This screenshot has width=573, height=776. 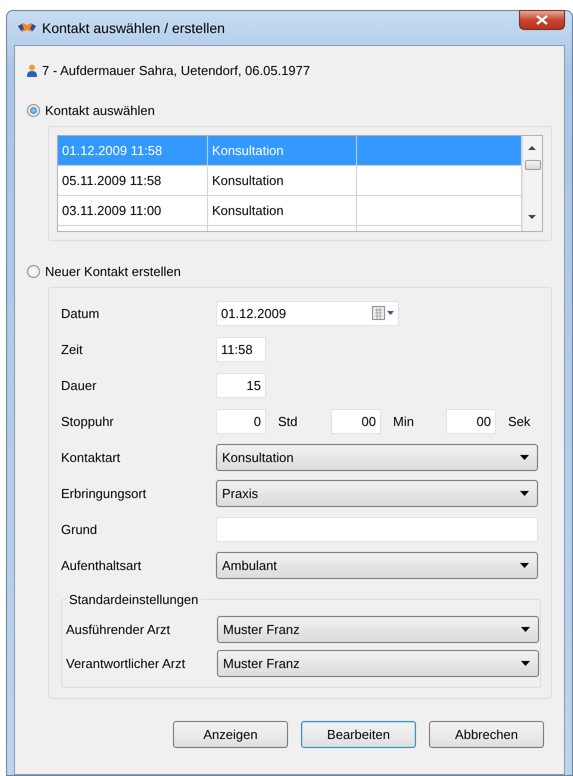 What do you see at coordinates (88, 421) in the screenshot?
I see `field-label: Stoppuhr` at bounding box center [88, 421].